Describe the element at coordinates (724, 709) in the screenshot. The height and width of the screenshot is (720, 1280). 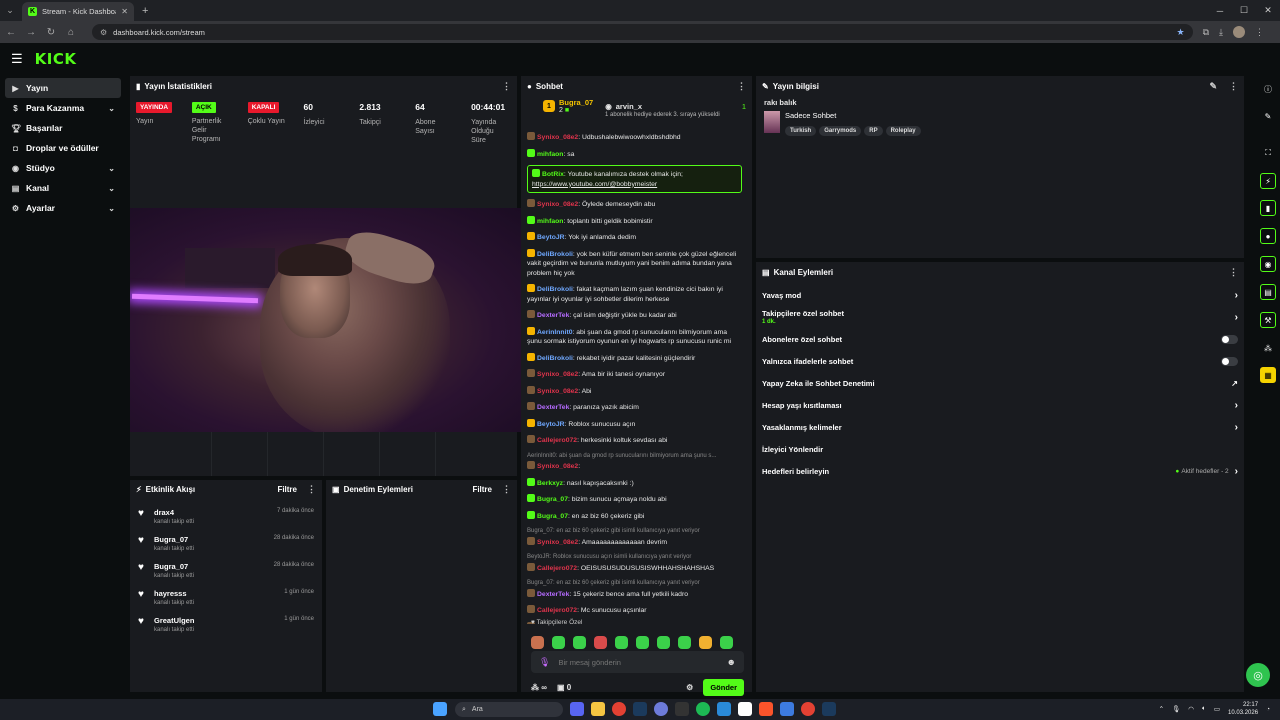
I see `vscode-icon` at that location.